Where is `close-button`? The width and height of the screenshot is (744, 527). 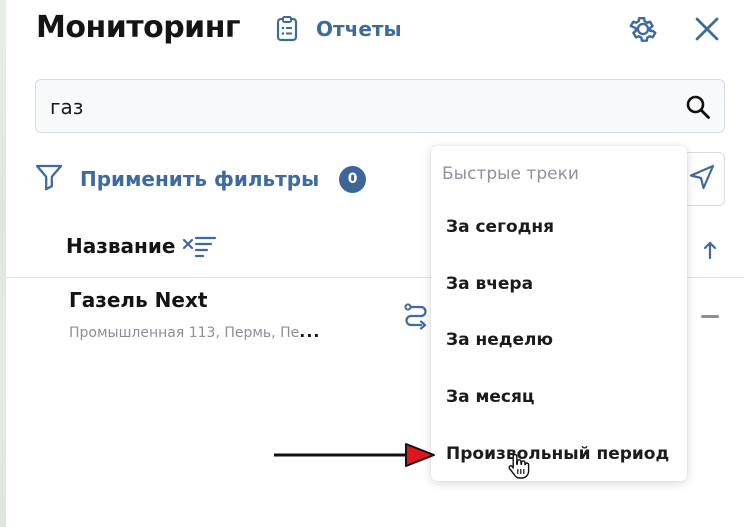
close-button is located at coordinates (707, 31).